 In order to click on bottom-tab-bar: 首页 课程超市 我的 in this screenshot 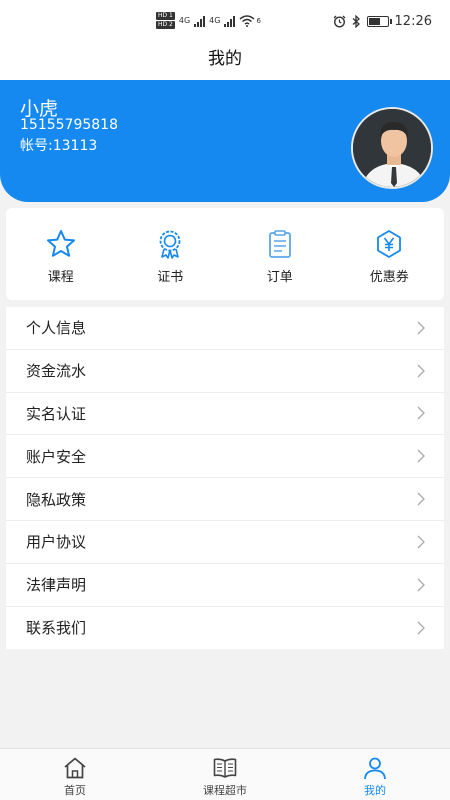, I will do `click(225, 774)`.